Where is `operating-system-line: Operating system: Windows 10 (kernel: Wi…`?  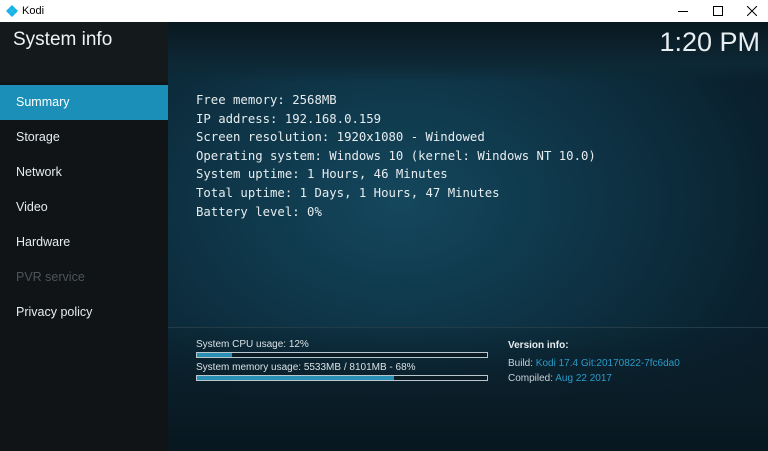 operating-system-line: Operating system: Windows 10 (kernel: Wi… is located at coordinates (396, 155).